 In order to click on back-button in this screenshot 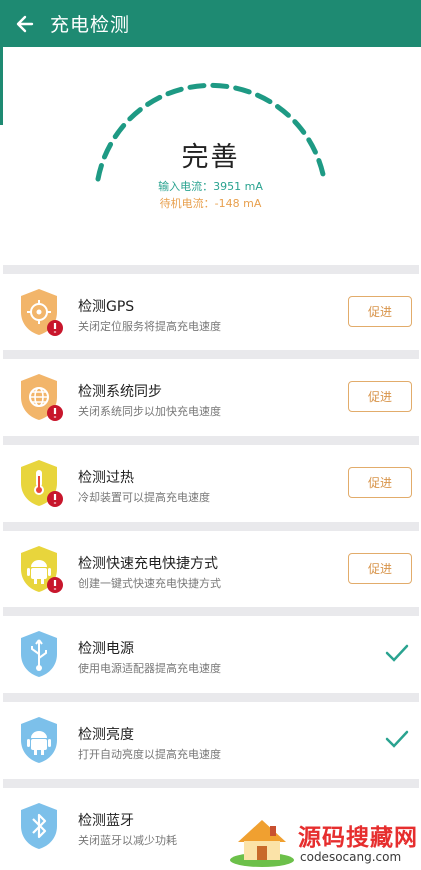, I will do `click(25, 23)`.